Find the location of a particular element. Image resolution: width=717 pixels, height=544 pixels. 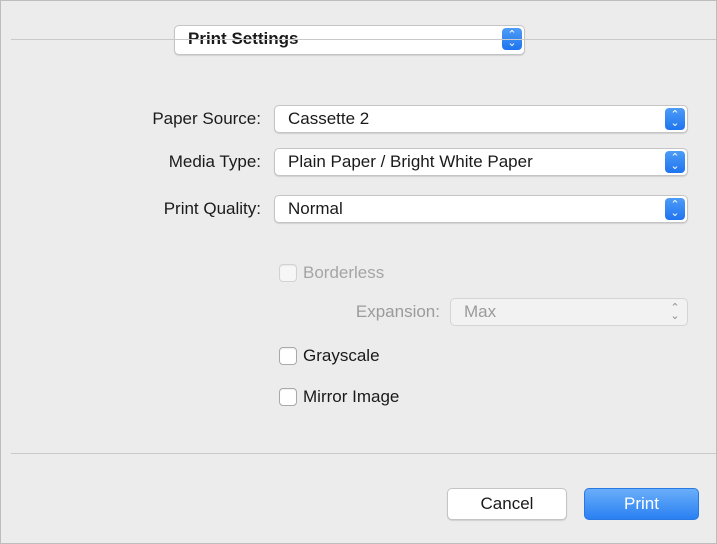

borderless-checkbox is located at coordinates (288, 273).